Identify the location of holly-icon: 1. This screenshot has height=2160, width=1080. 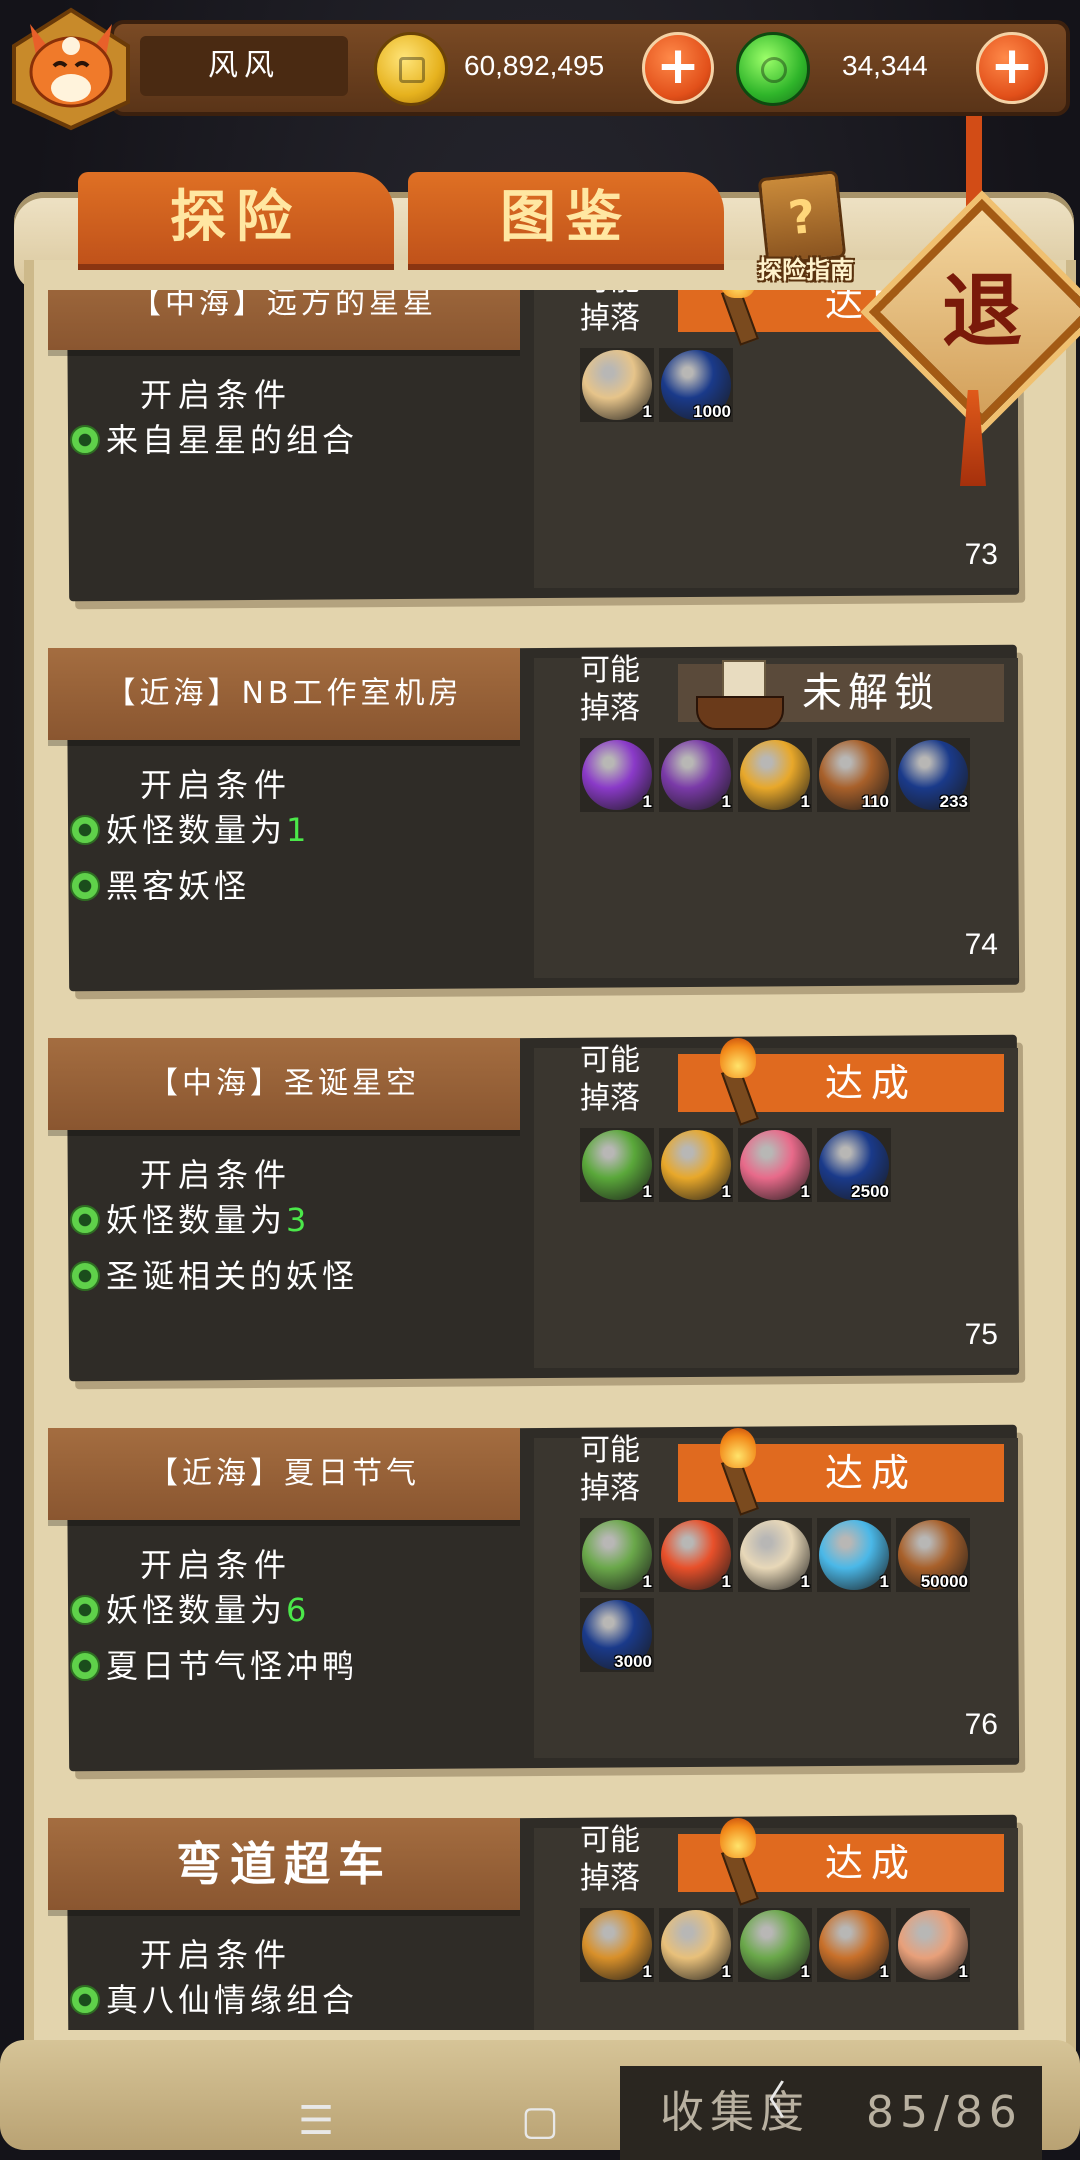
(617, 1165).